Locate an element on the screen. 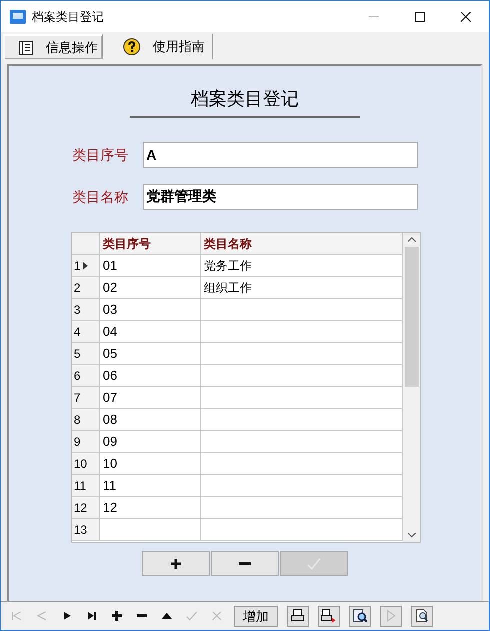 This screenshot has width=490, height=631. tab: 信息操作 is located at coordinates (53, 46).